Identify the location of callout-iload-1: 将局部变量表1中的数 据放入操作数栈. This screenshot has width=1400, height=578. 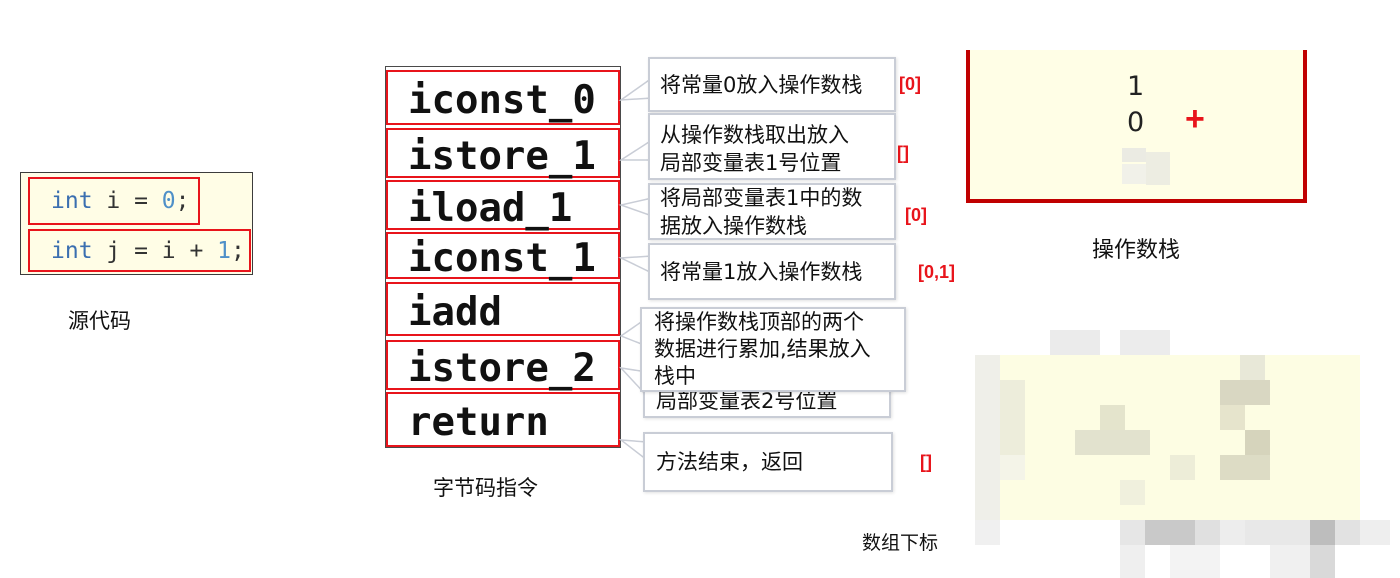
(772, 211).